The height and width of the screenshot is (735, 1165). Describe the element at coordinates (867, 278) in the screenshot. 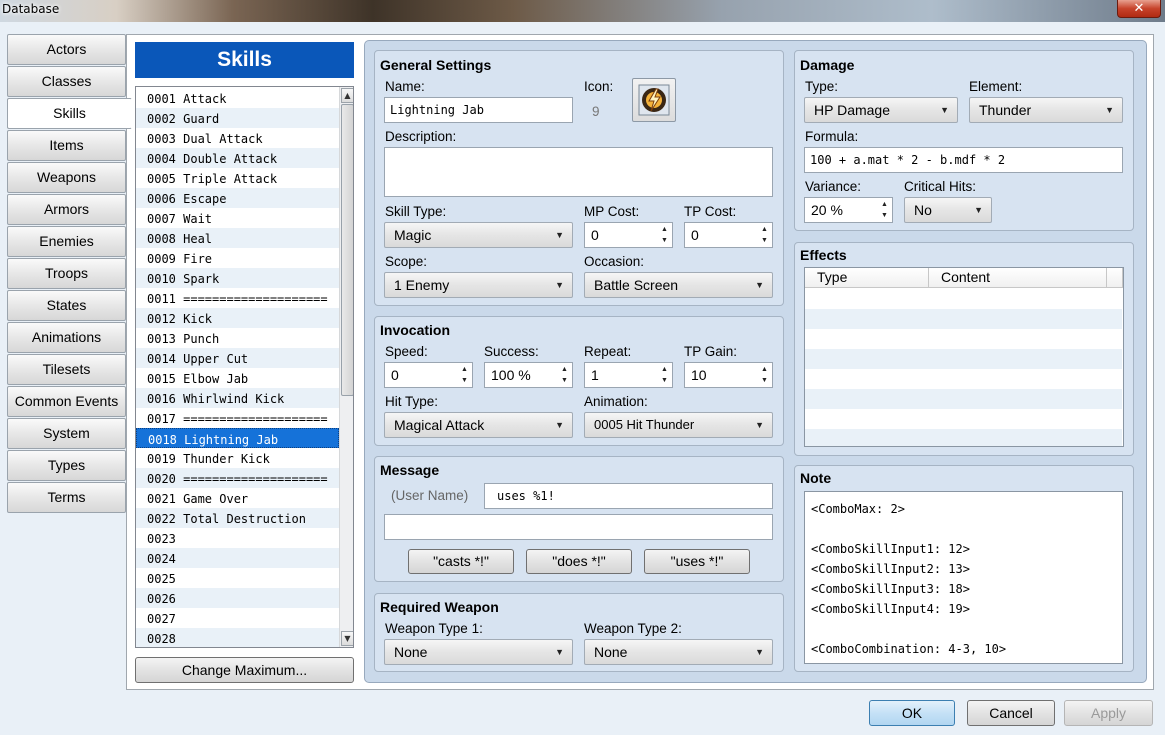

I see `effects-col-type: Type` at that location.